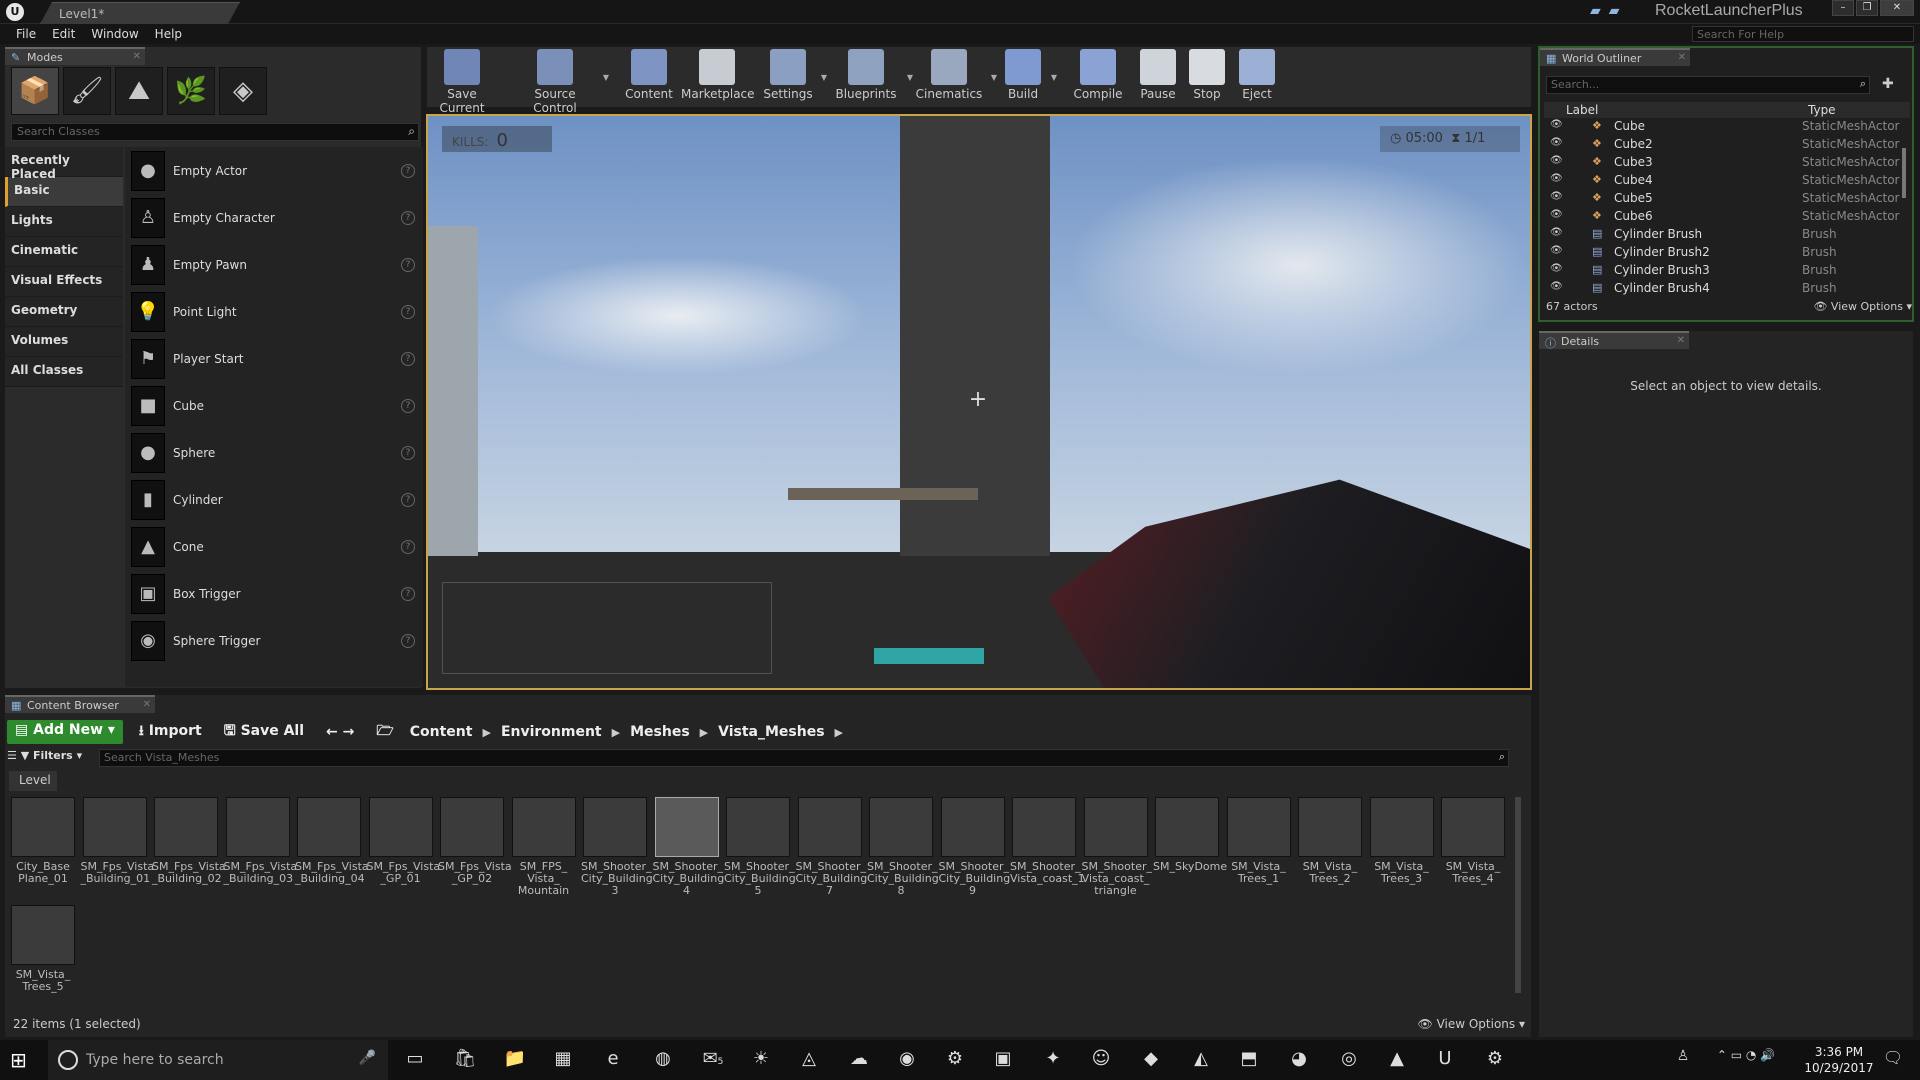  Describe the element at coordinates (1727, 271) in the screenshot. I see `table-row: 👁 ▤ Cylinder Brush3 Brush` at that location.